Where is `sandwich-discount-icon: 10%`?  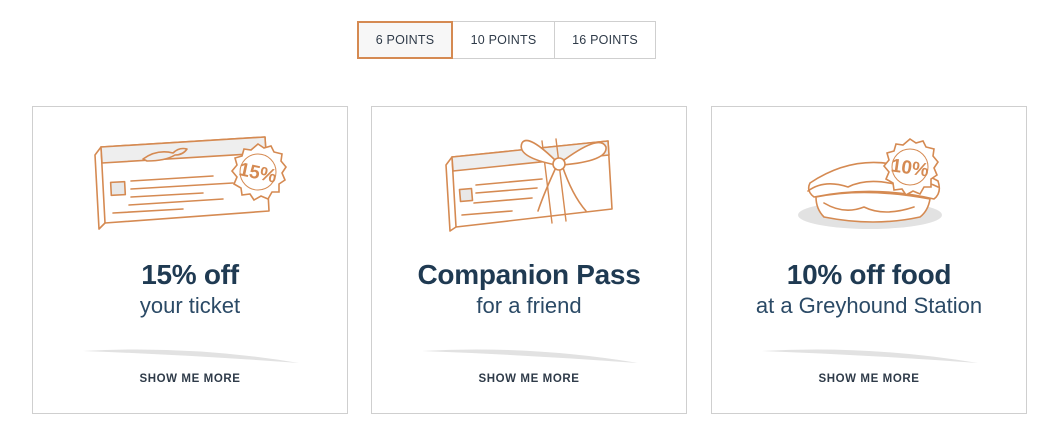 sandwich-discount-icon: 10% is located at coordinates (870, 183).